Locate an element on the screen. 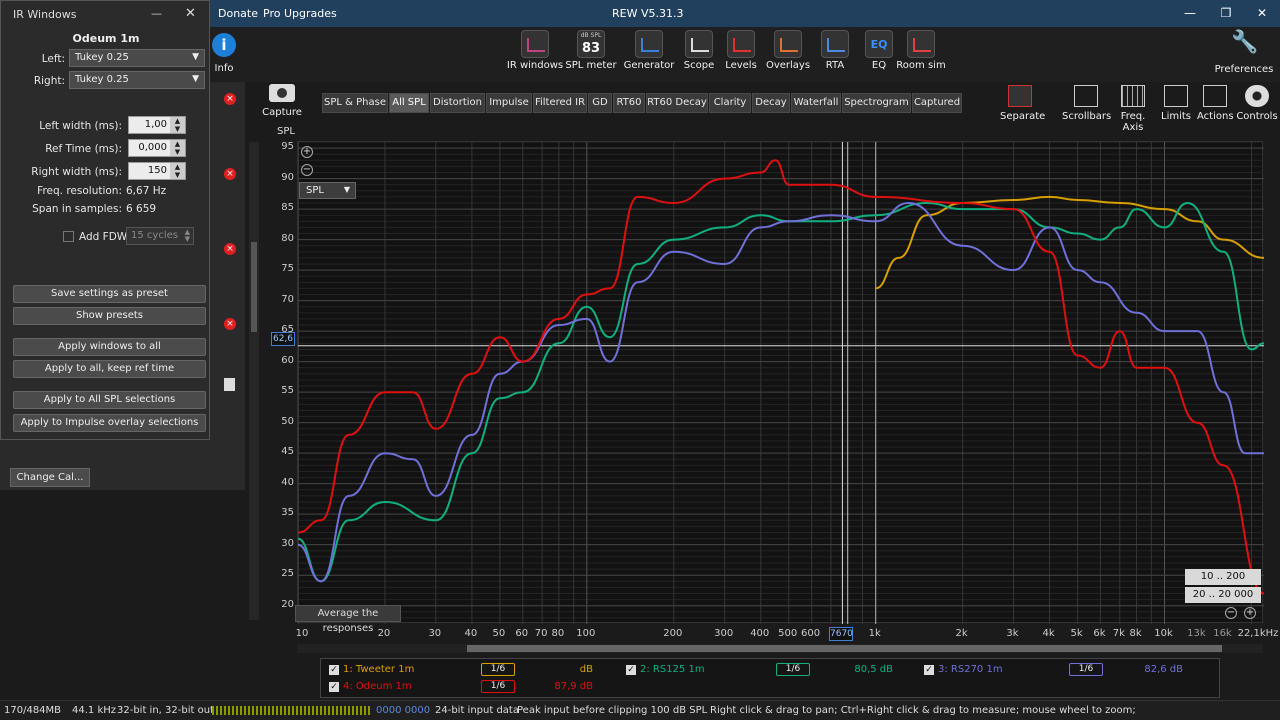 The height and width of the screenshot is (720, 1280). tool-actions: Actions is located at coordinates (1215, 103).